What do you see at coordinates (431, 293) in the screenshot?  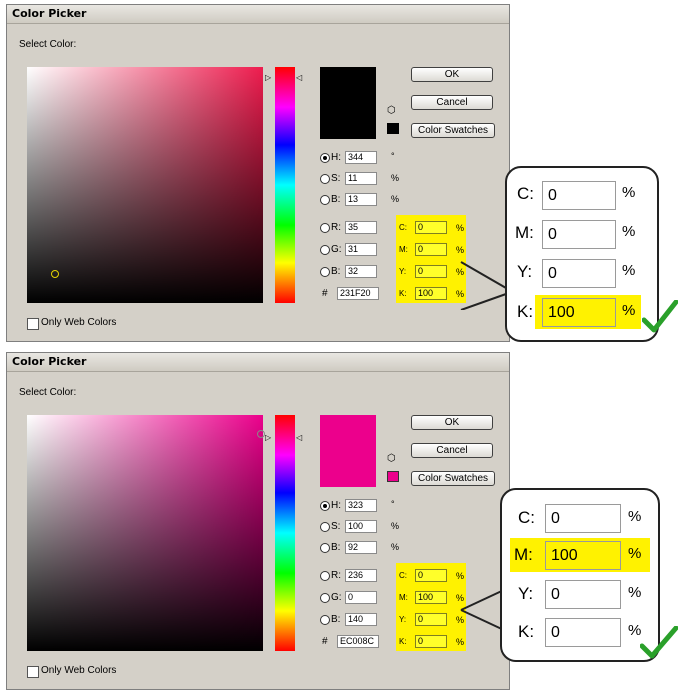 I see `k-field: 100` at bounding box center [431, 293].